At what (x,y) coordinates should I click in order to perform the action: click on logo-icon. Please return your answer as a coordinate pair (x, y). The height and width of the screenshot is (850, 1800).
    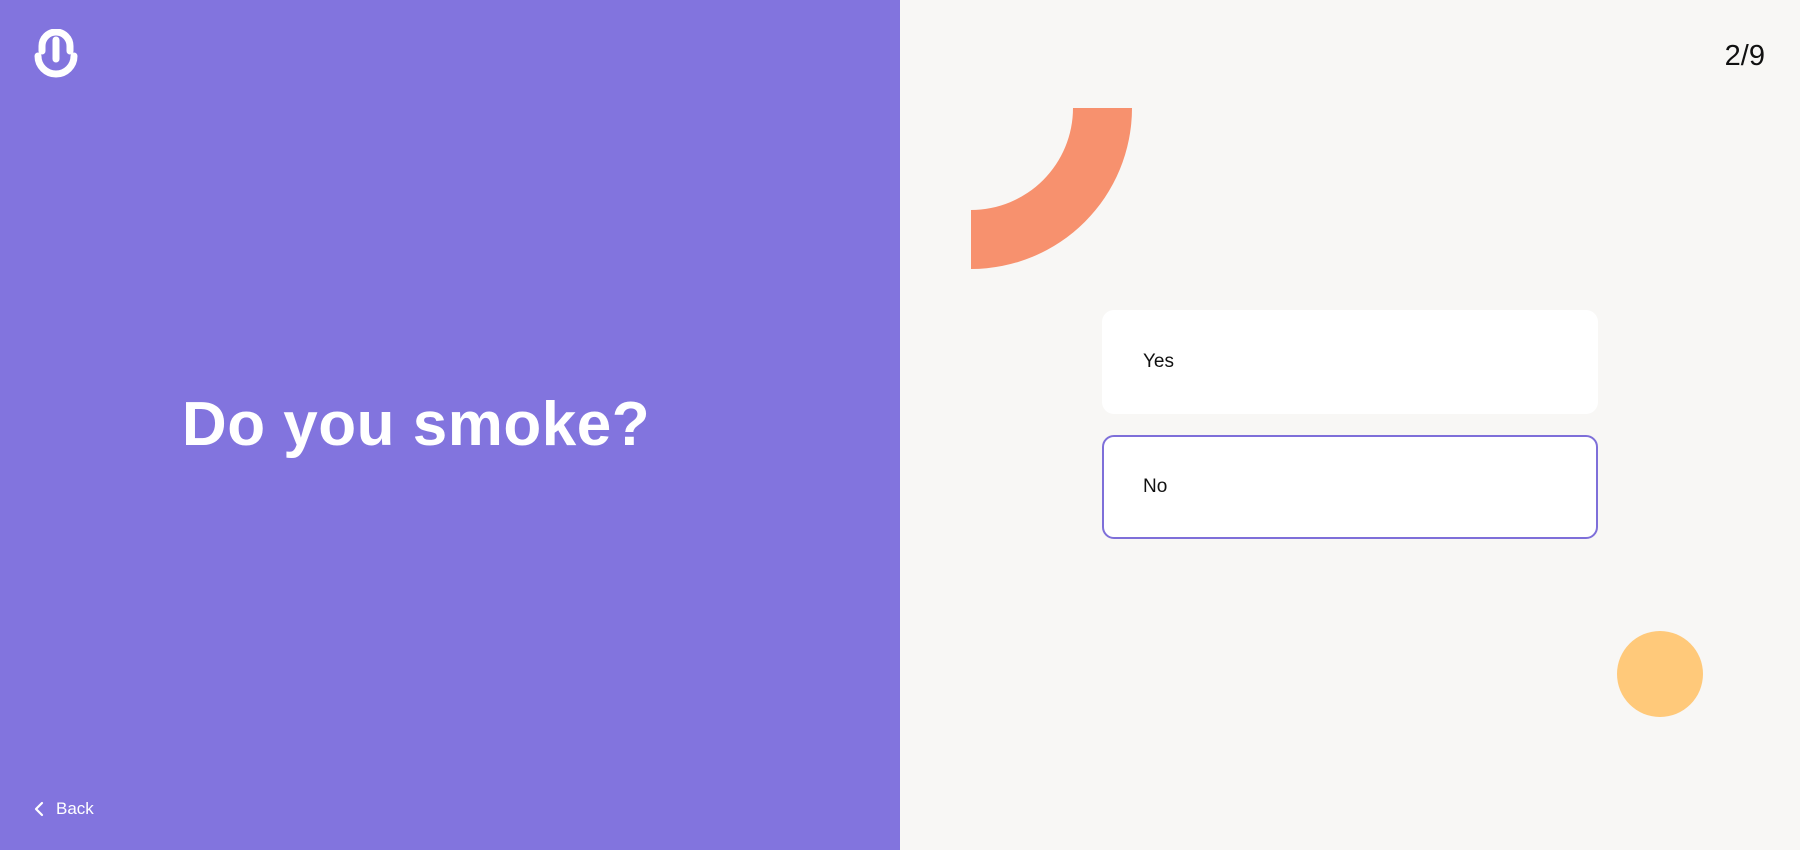
    Looking at the image, I should click on (56, 55).